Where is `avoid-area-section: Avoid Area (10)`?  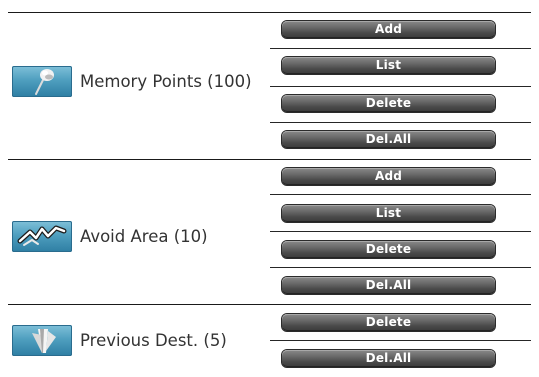 avoid-area-section: Avoid Area (10) is located at coordinates (110, 236).